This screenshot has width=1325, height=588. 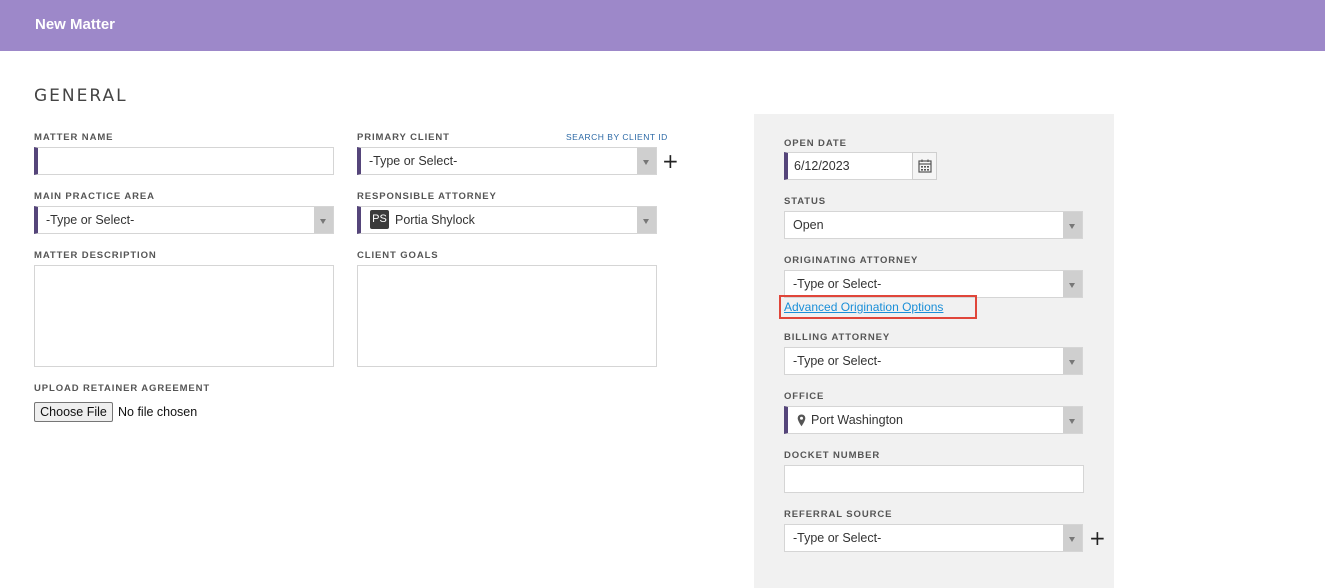 What do you see at coordinates (94, 196) in the screenshot?
I see `main-practice-area-label: MAIN PRACTICE AREA` at bounding box center [94, 196].